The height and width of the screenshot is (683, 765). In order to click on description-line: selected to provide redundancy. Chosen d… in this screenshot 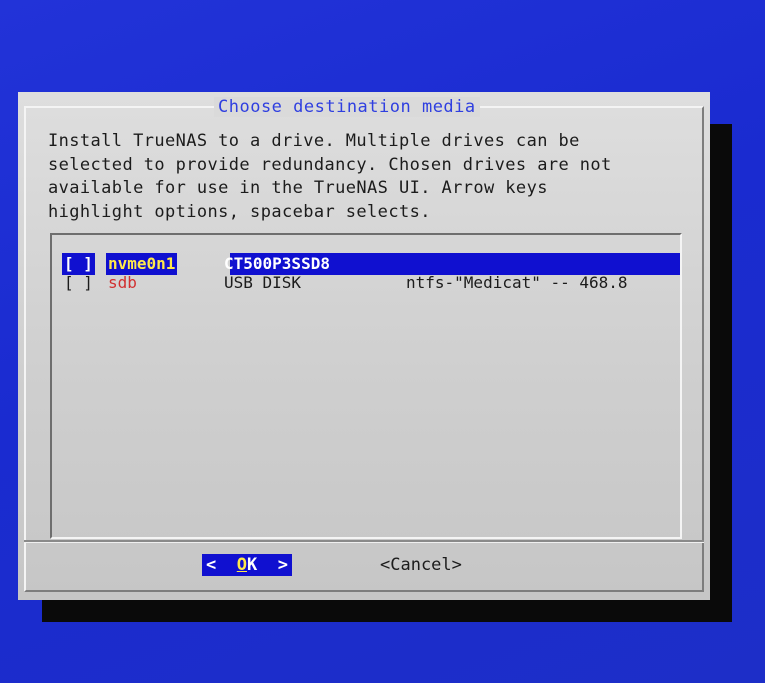, I will do `click(330, 164)`.